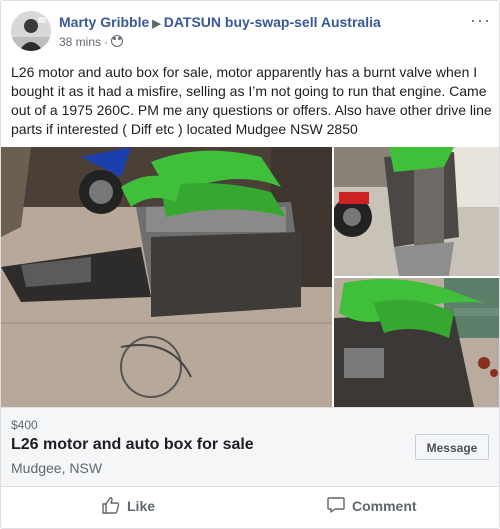  What do you see at coordinates (416, 342) in the screenshot?
I see `photo-engine-closeup` at bounding box center [416, 342].